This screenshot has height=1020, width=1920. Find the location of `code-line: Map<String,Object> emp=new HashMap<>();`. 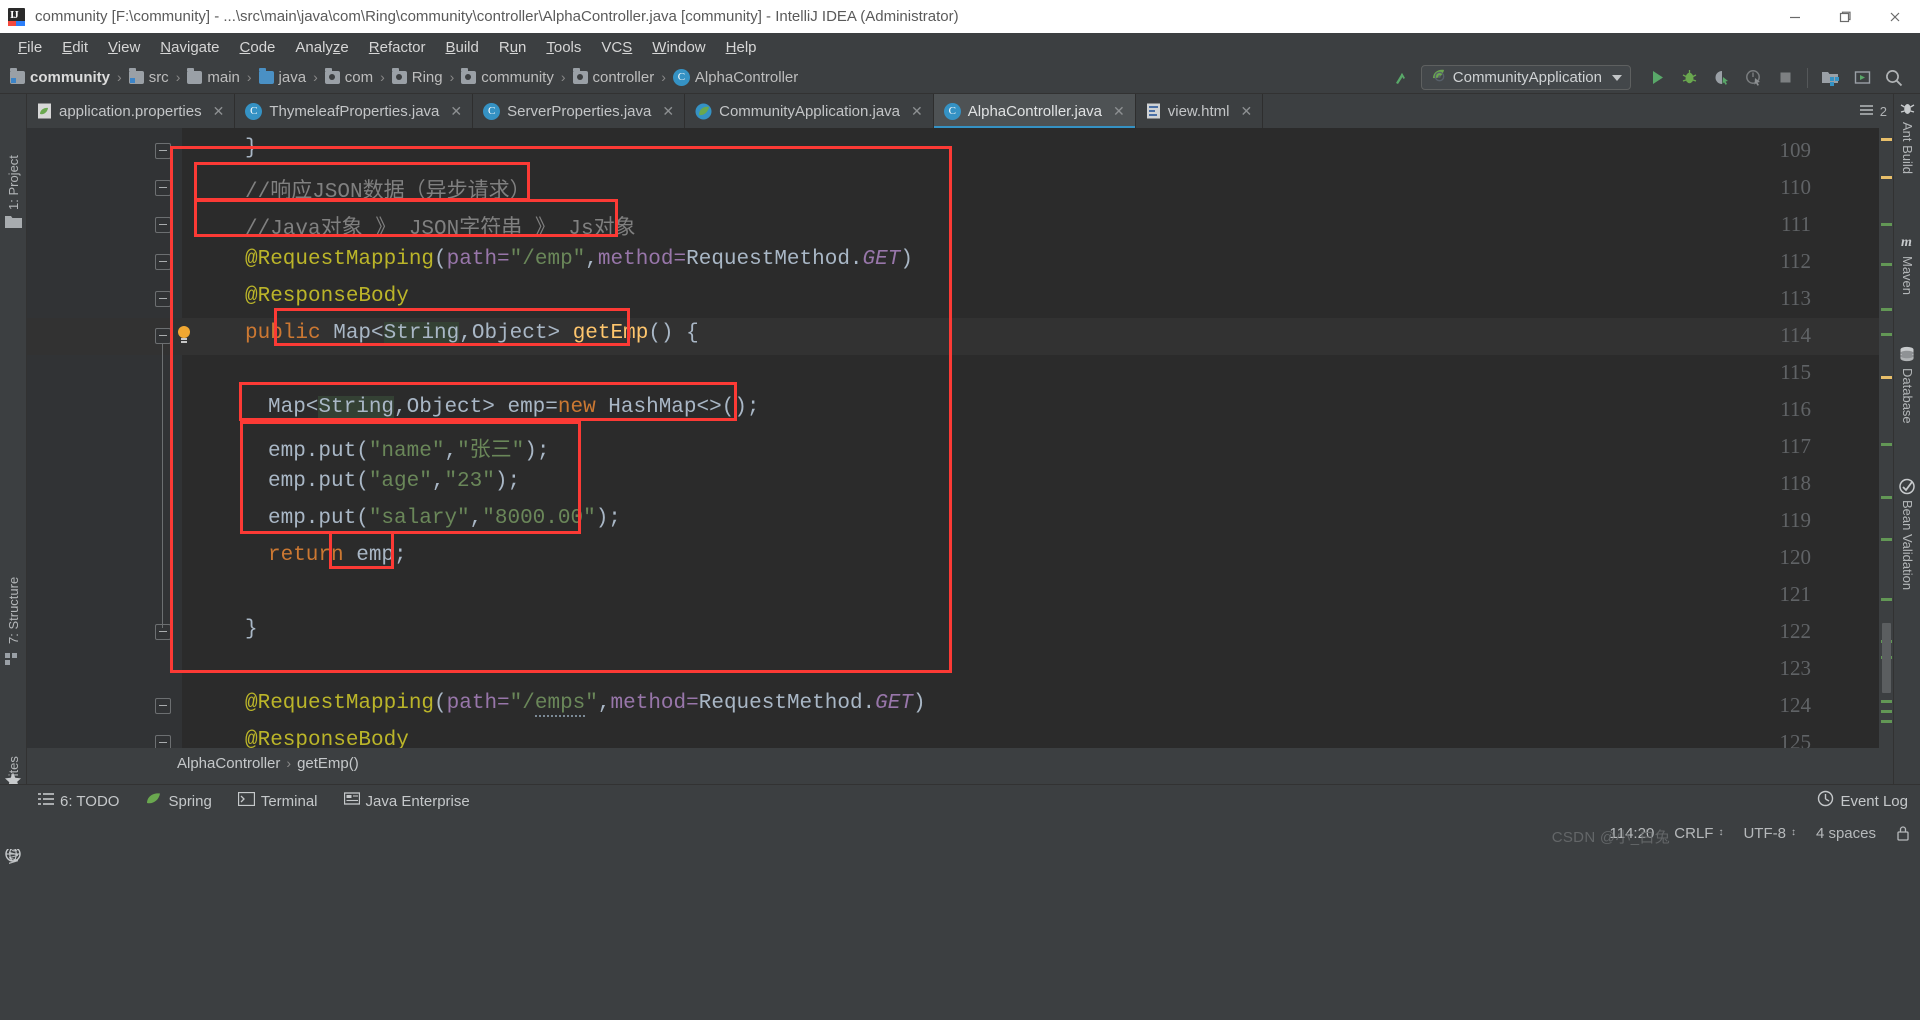

code-line: Map<String,Object> emp=new HashMap<>(); is located at coordinates (514, 407).